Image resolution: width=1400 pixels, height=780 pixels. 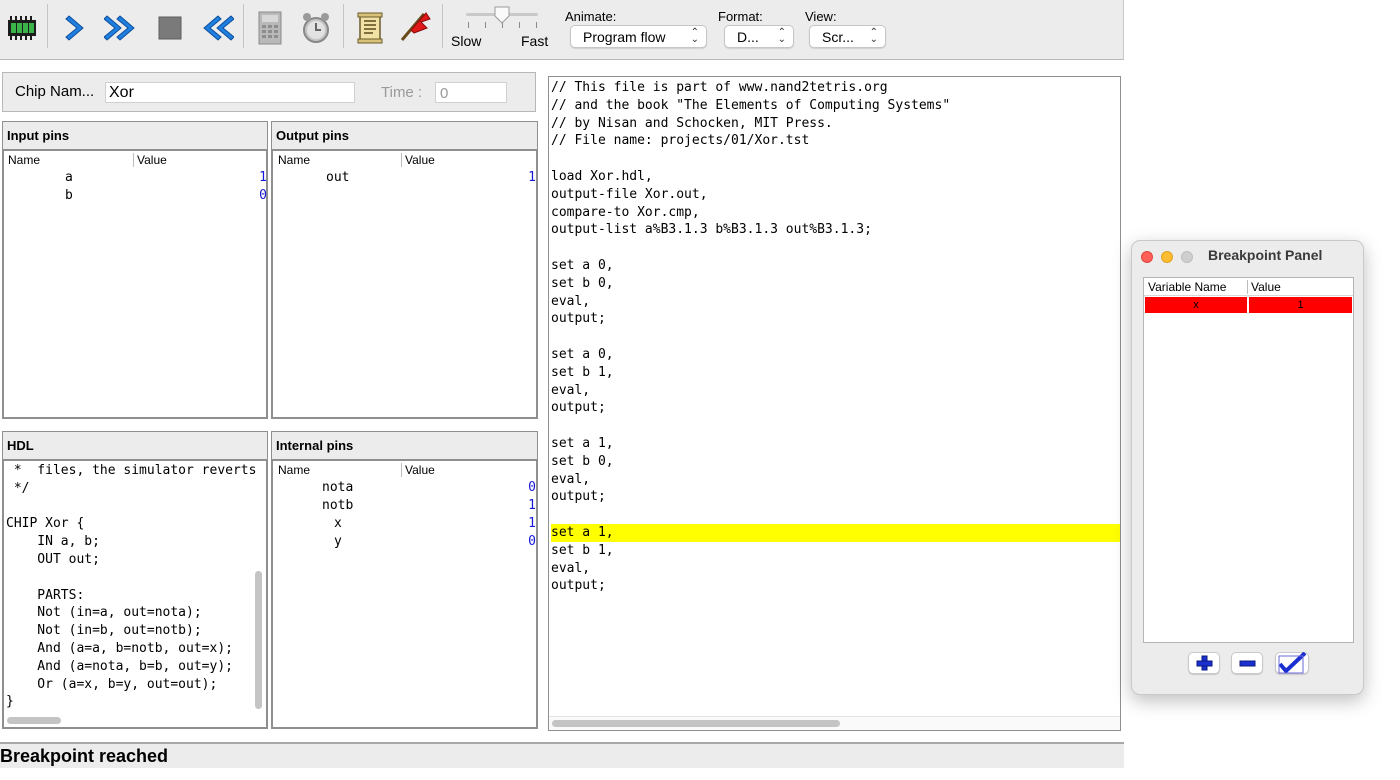 I want to click on minimize-window-button, so click(x=1167, y=257).